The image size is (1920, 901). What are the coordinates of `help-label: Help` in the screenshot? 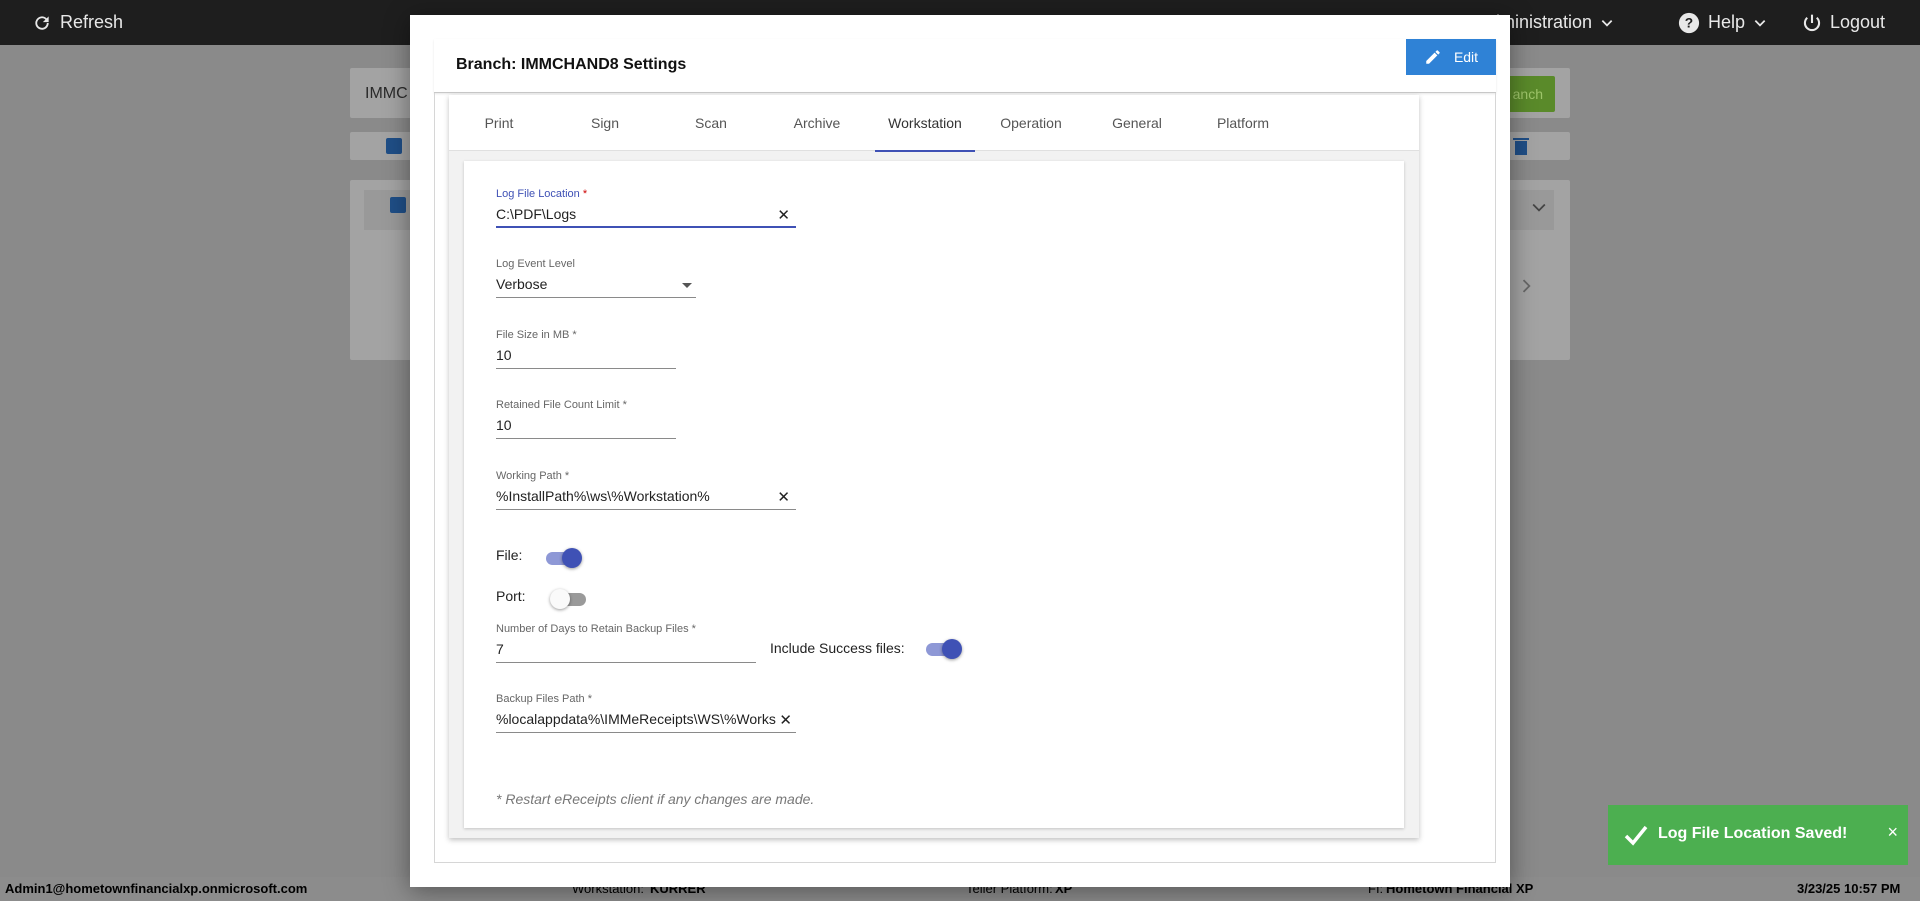 It's located at (1727, 22).